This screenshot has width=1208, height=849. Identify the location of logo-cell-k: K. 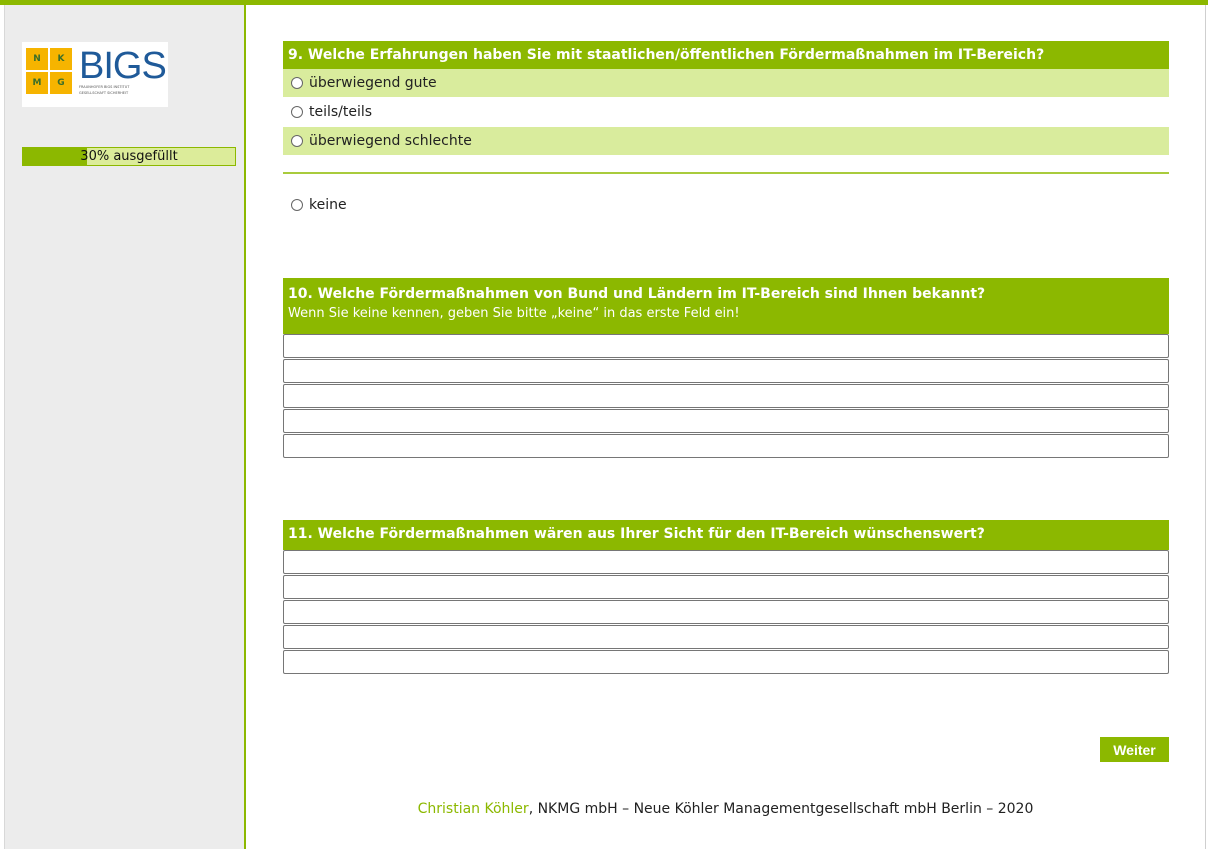
(61, 59).